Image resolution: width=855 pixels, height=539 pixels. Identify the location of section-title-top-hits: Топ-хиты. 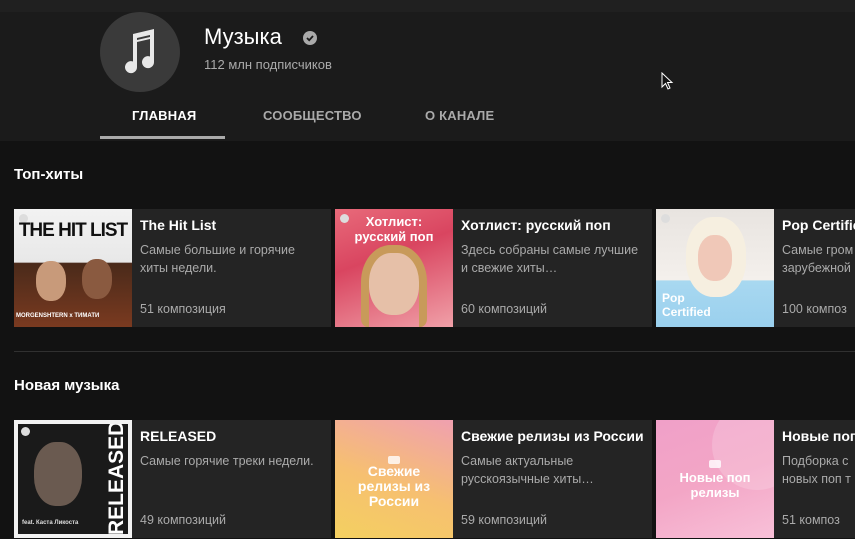
(49, 174).